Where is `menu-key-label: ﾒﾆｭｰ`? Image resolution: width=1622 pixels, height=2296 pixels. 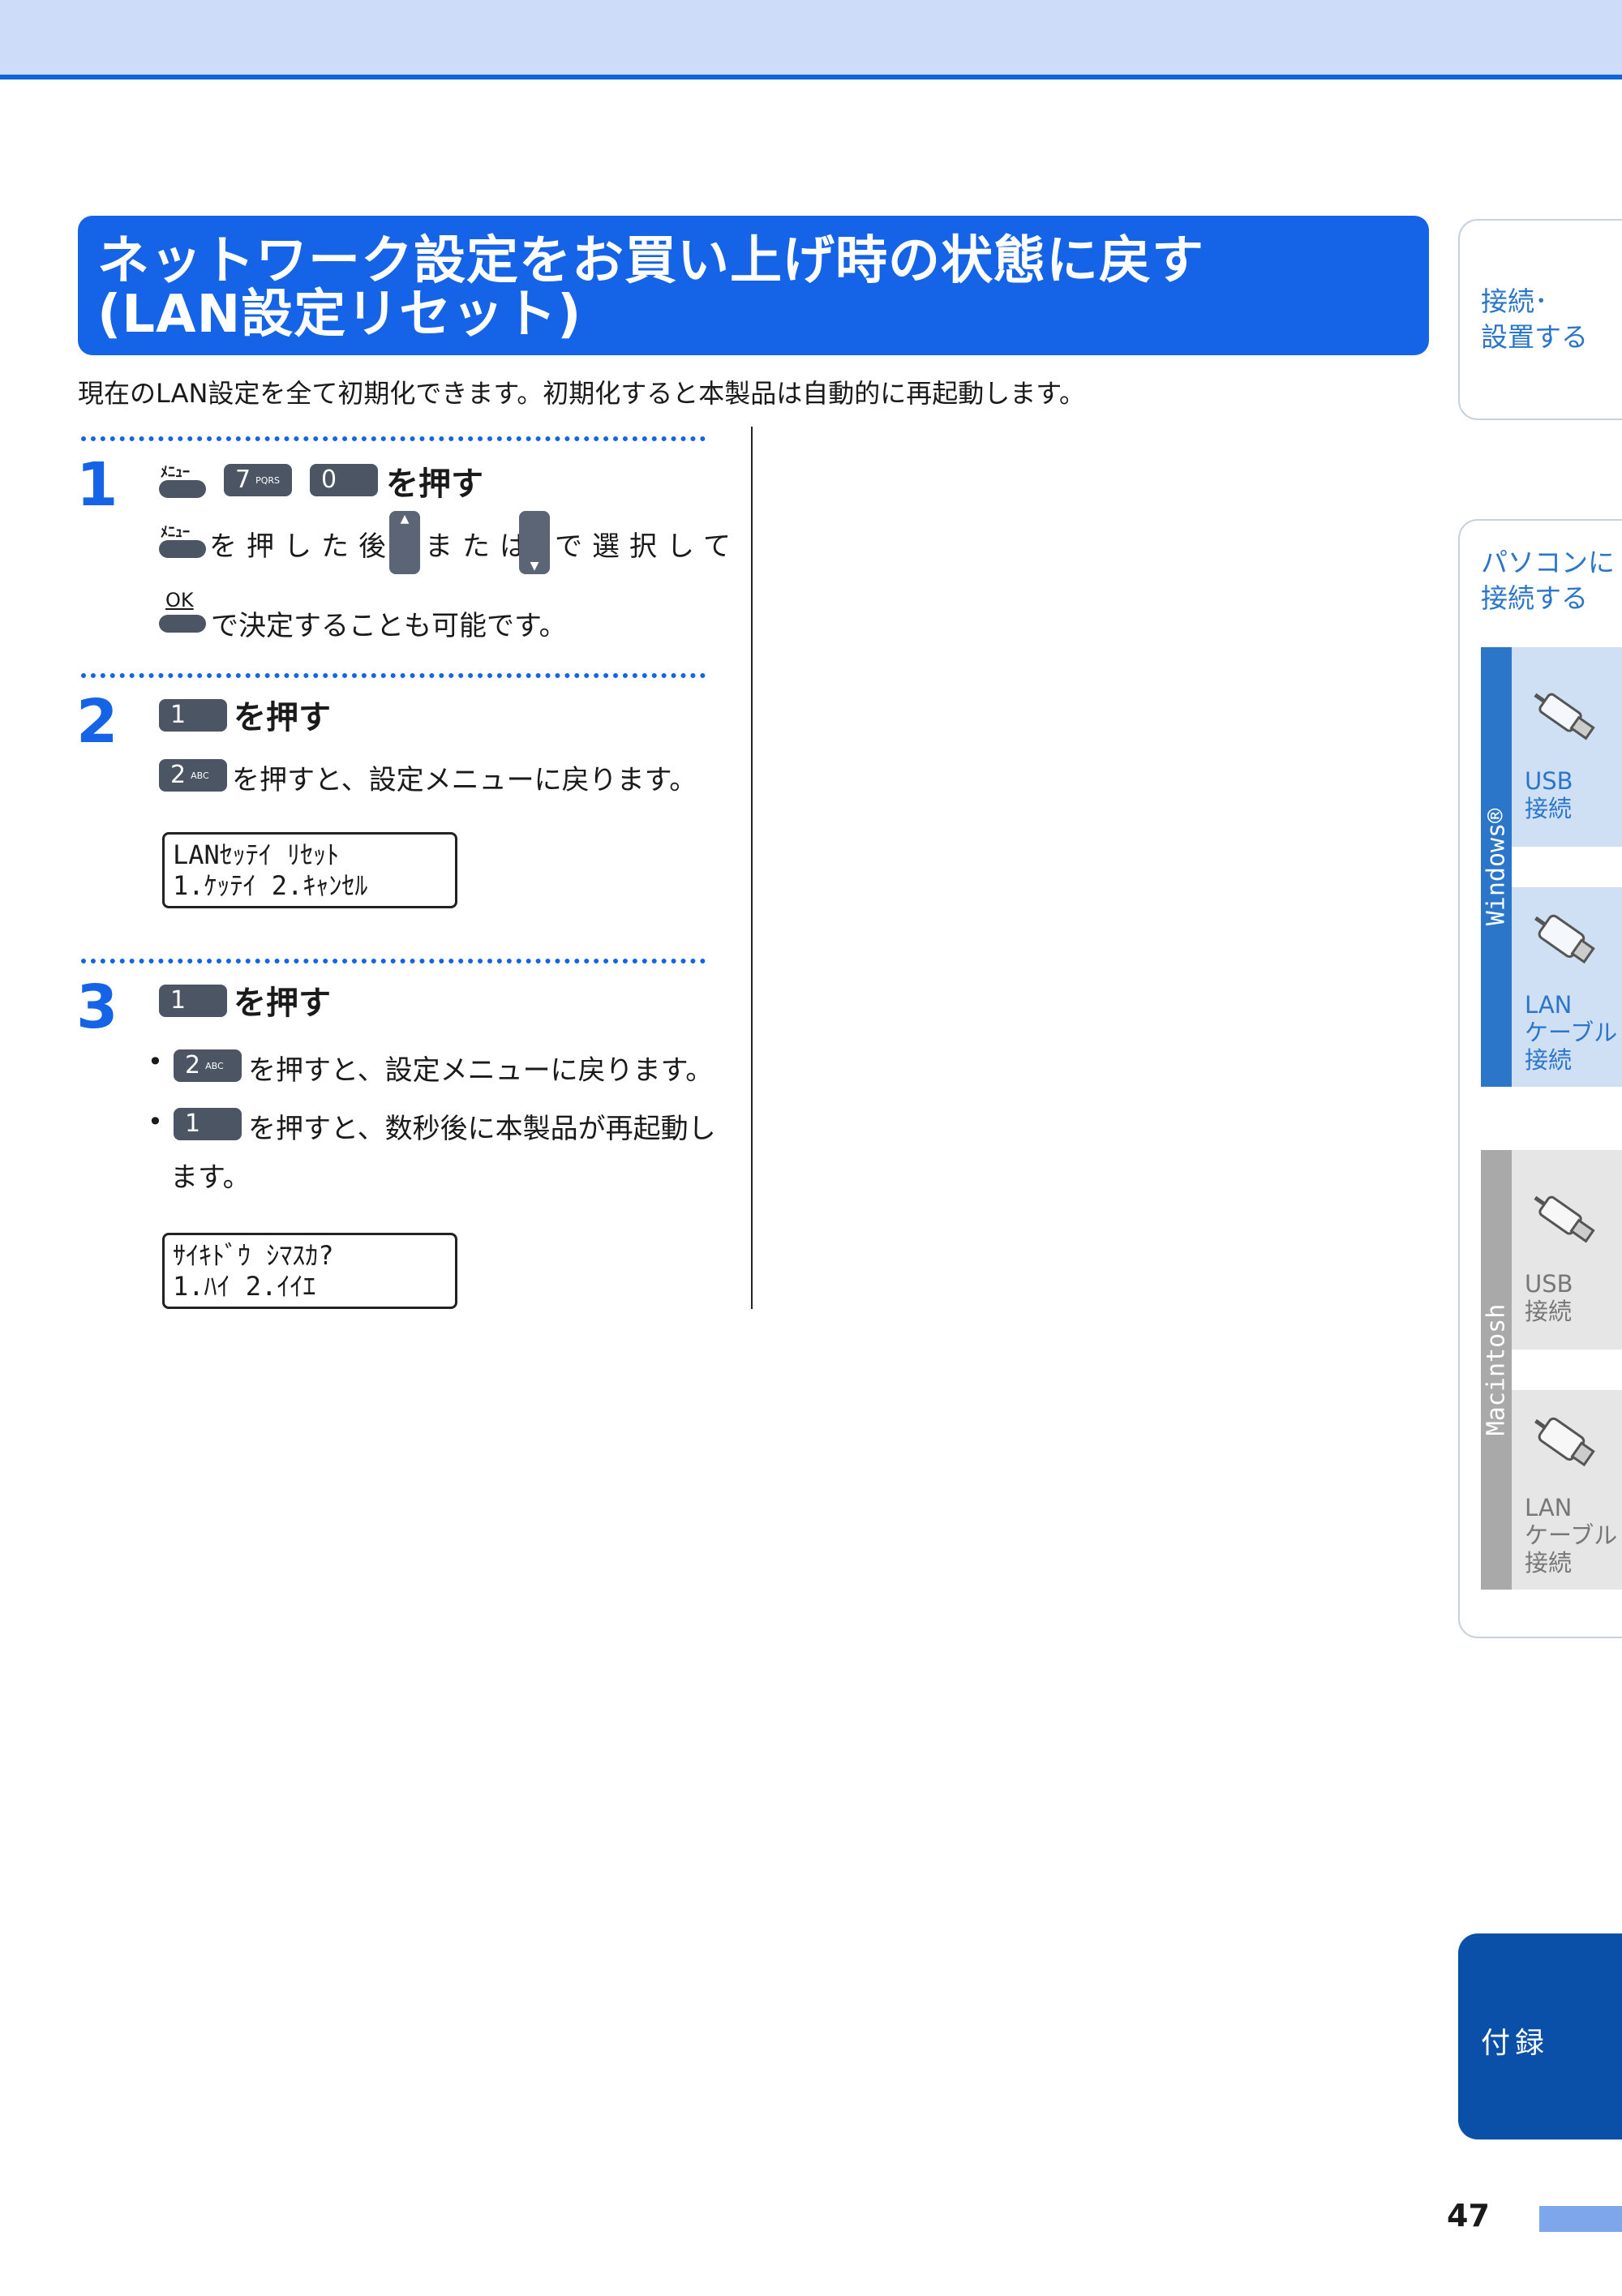
menu-key-label: ﾒﾆｭｰ is located at coordinates (176, 472).